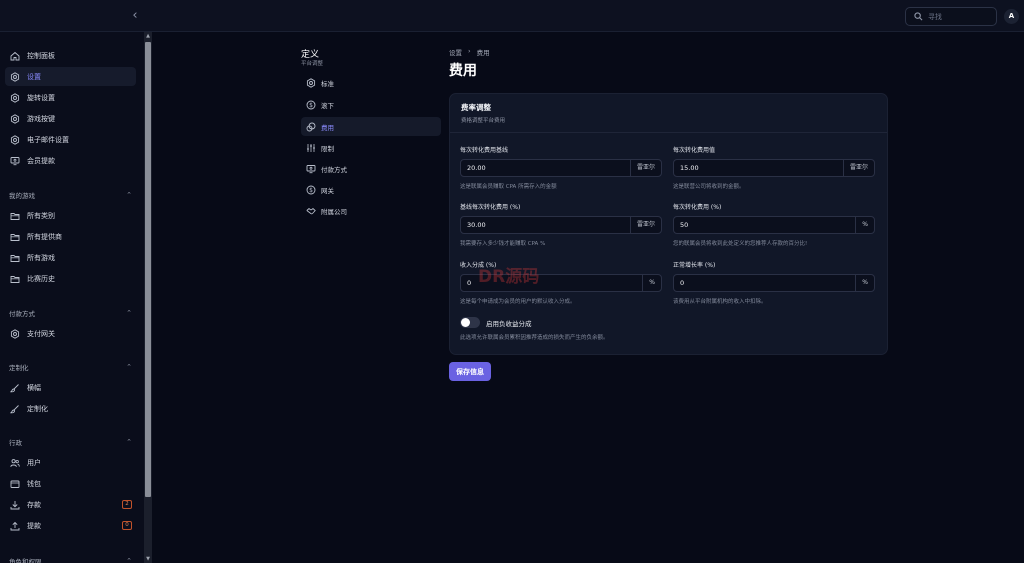 This screenshot has width=1024, height=563. Describe the element at coordinates (310, 210) in the screenshot. I see `handshake-icon` at that location.